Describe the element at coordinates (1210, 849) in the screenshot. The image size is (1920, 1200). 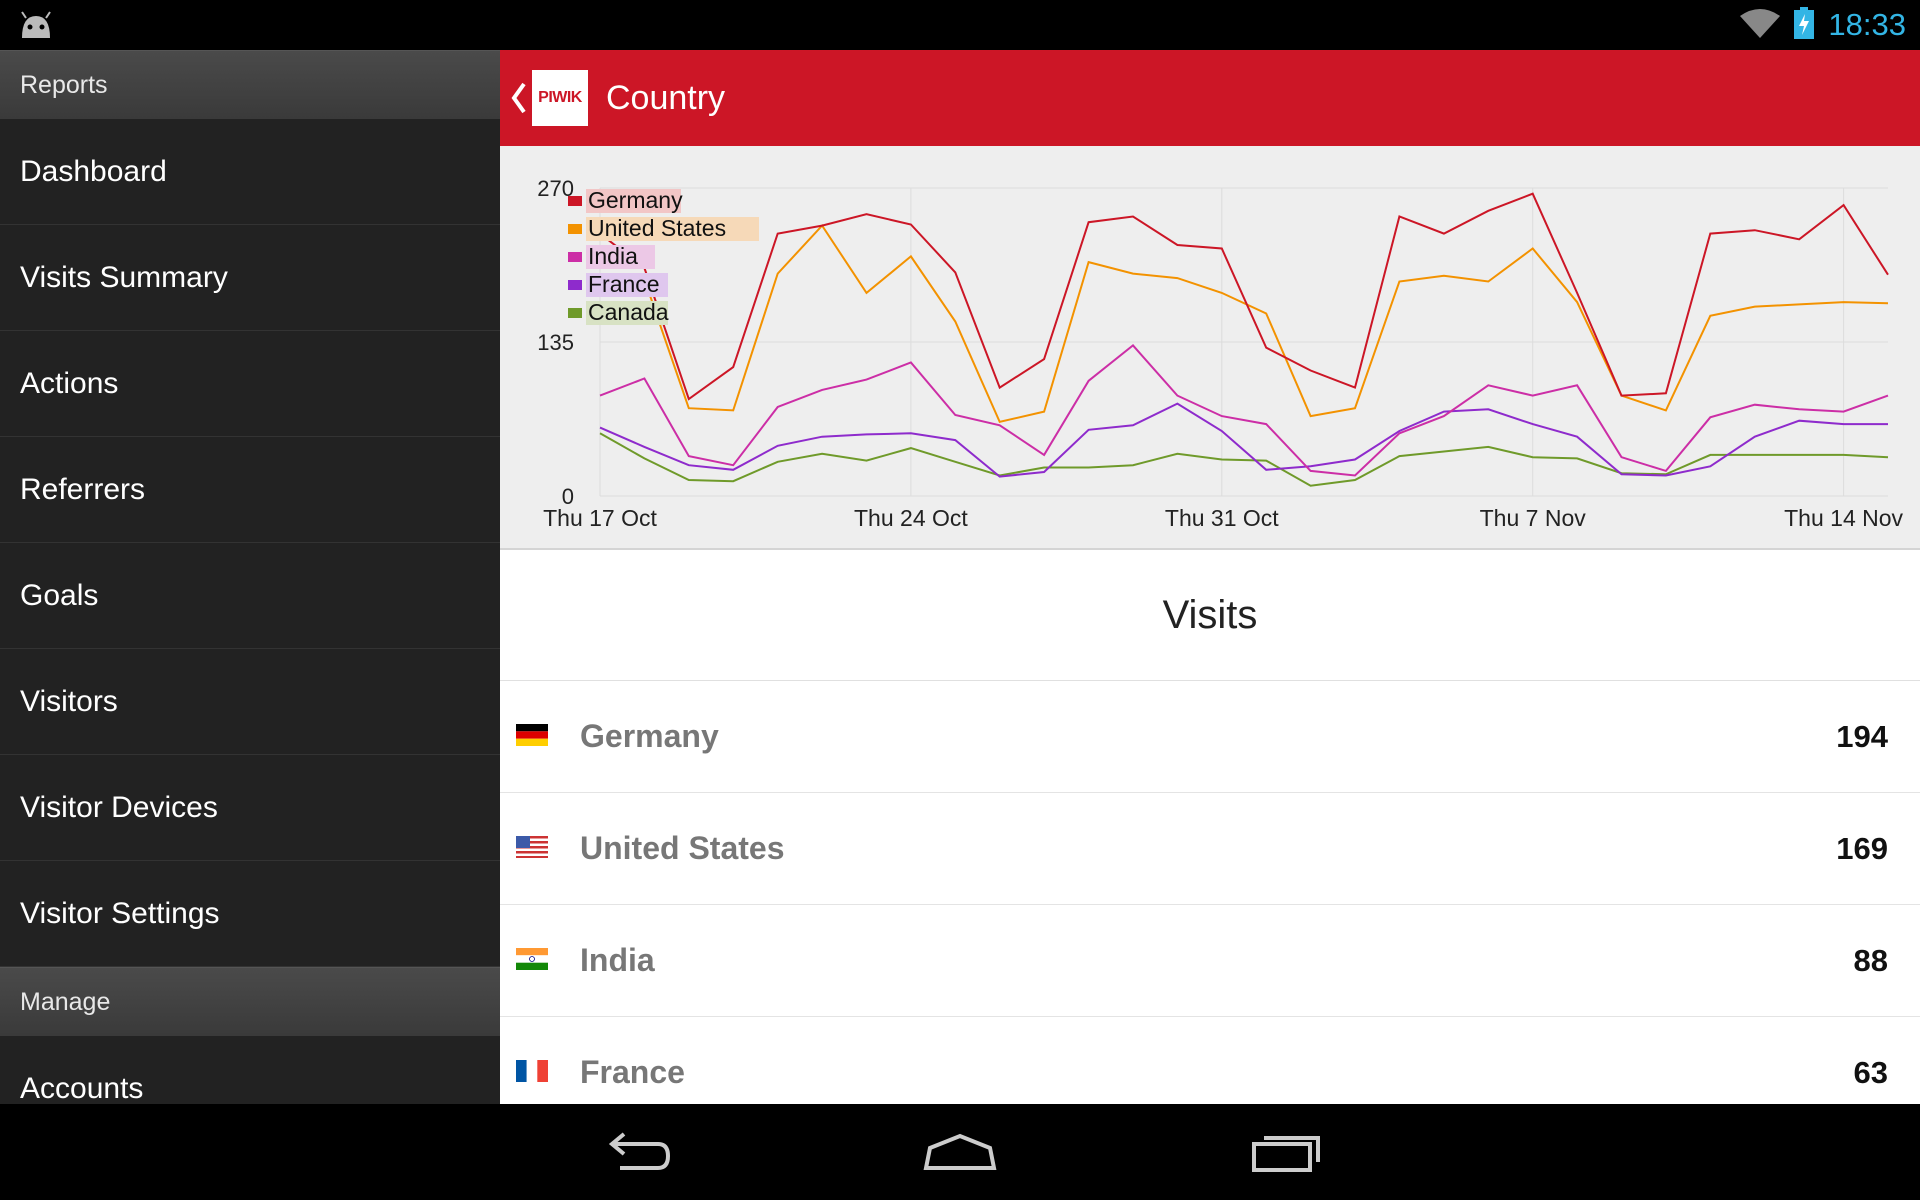
I see `table-row: United States 169` at that location.